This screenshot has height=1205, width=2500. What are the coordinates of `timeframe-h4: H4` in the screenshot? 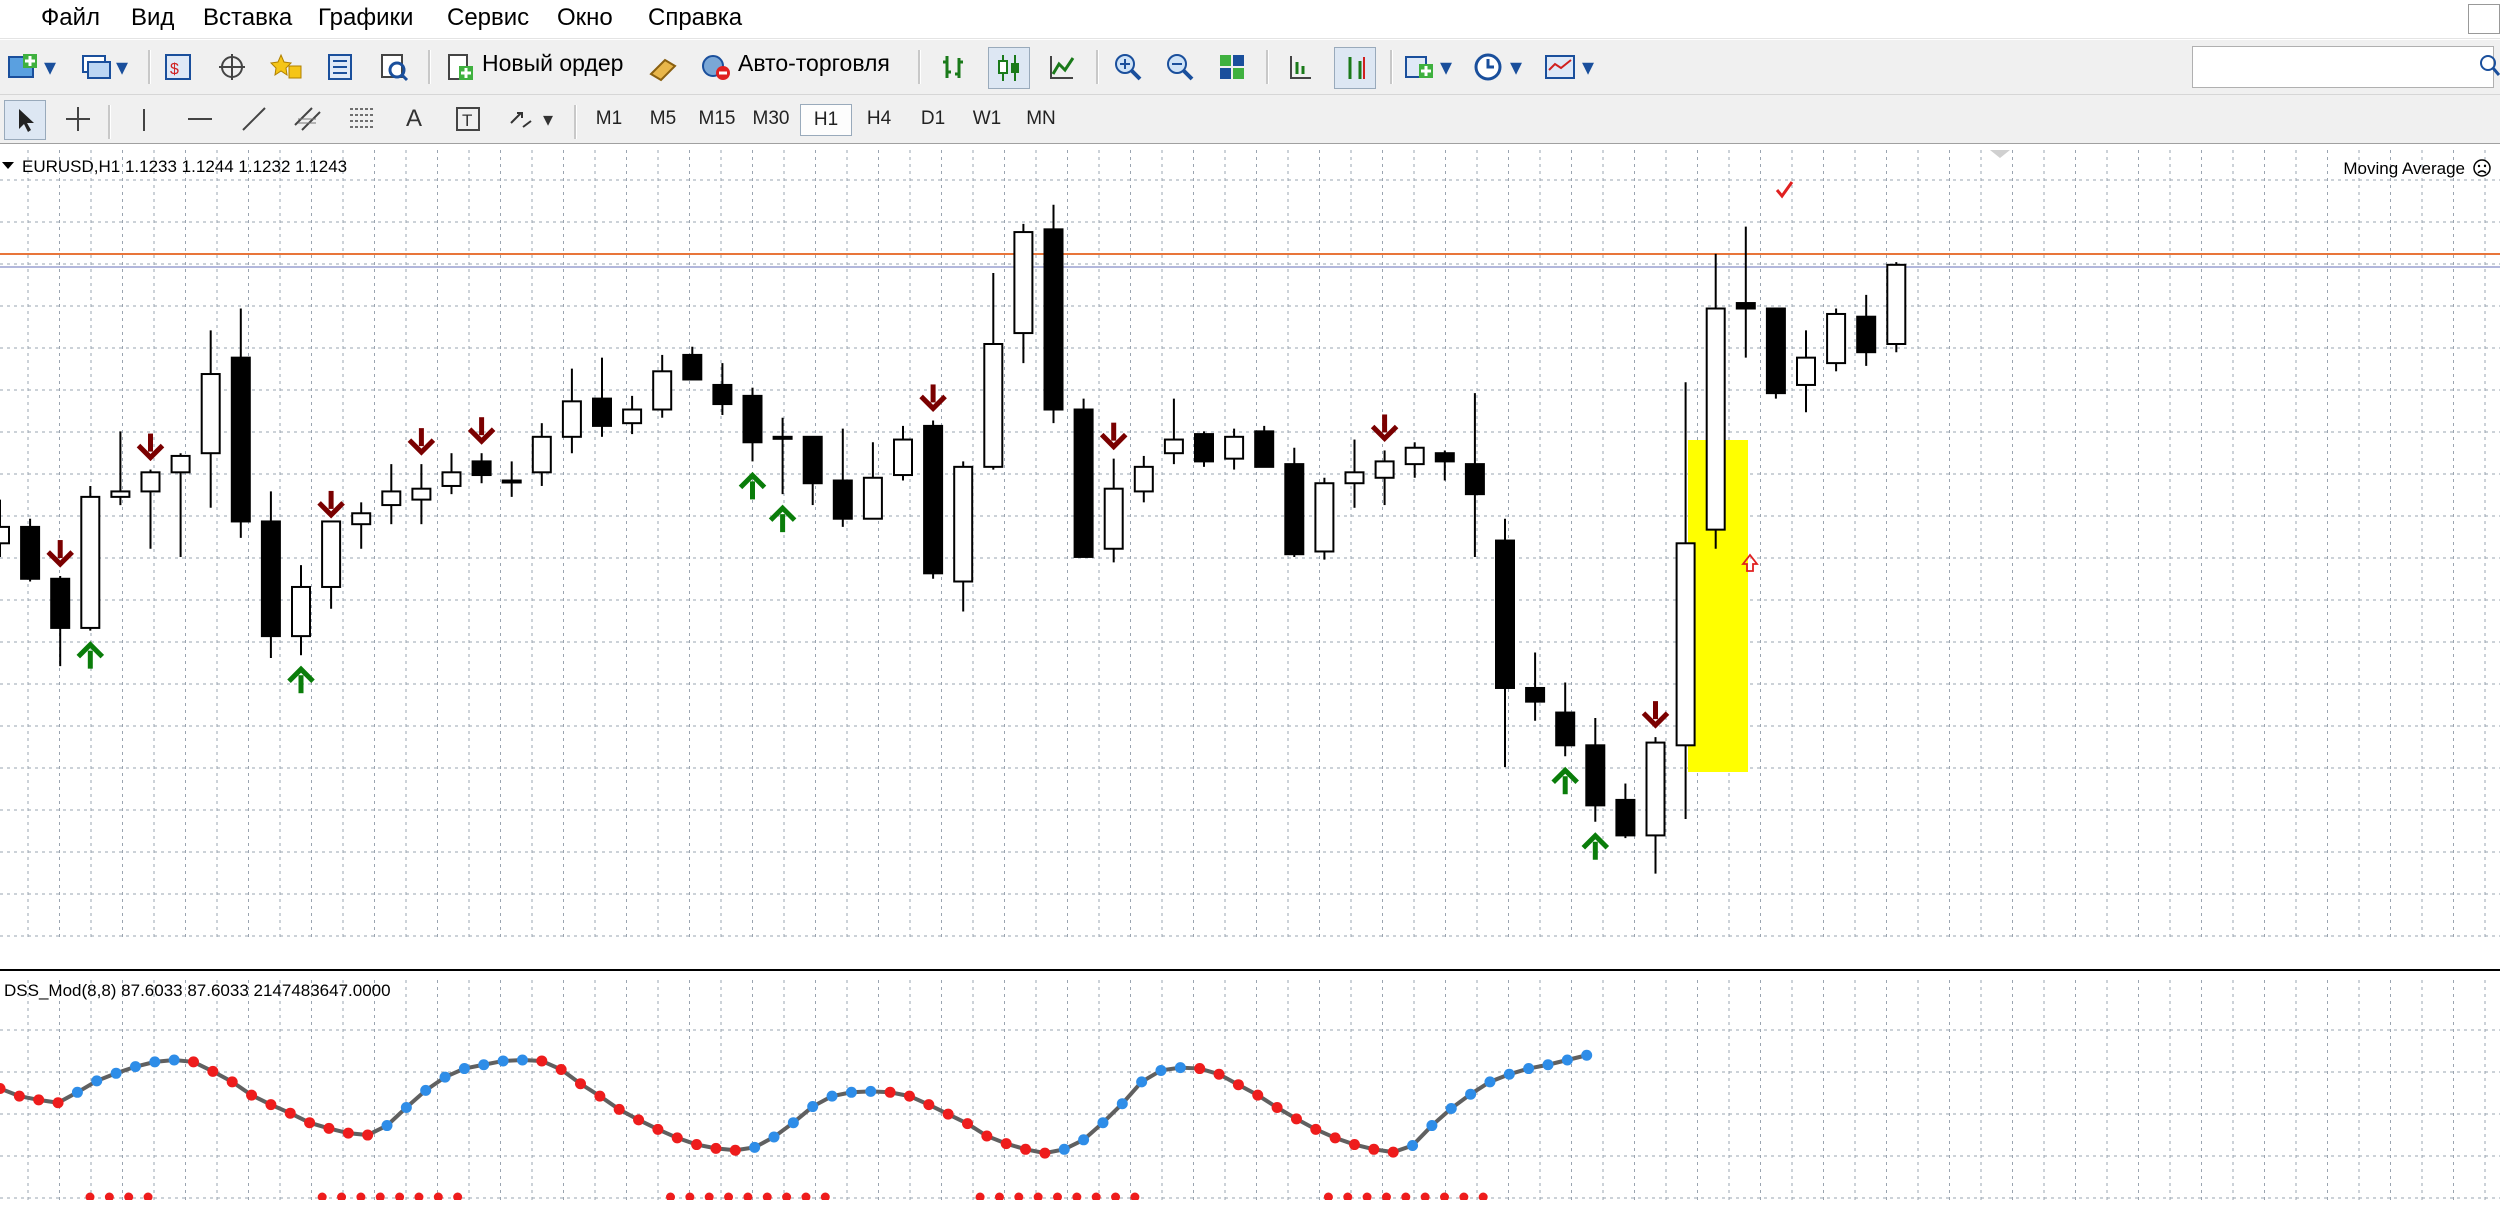 It's located at (879, 119).